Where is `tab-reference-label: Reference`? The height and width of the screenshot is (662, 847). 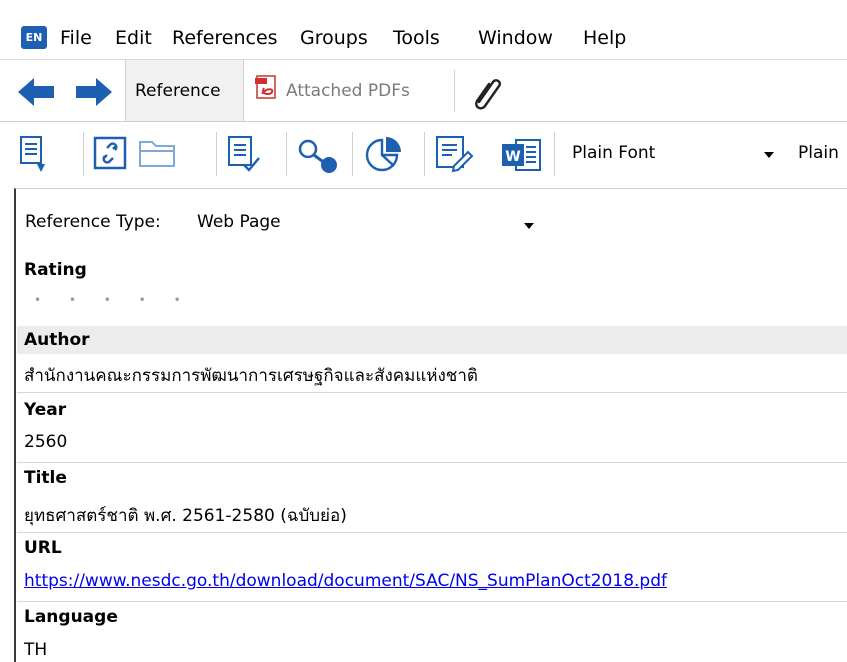
tab-reference-label: Reference is located at coordinates (178, 90).